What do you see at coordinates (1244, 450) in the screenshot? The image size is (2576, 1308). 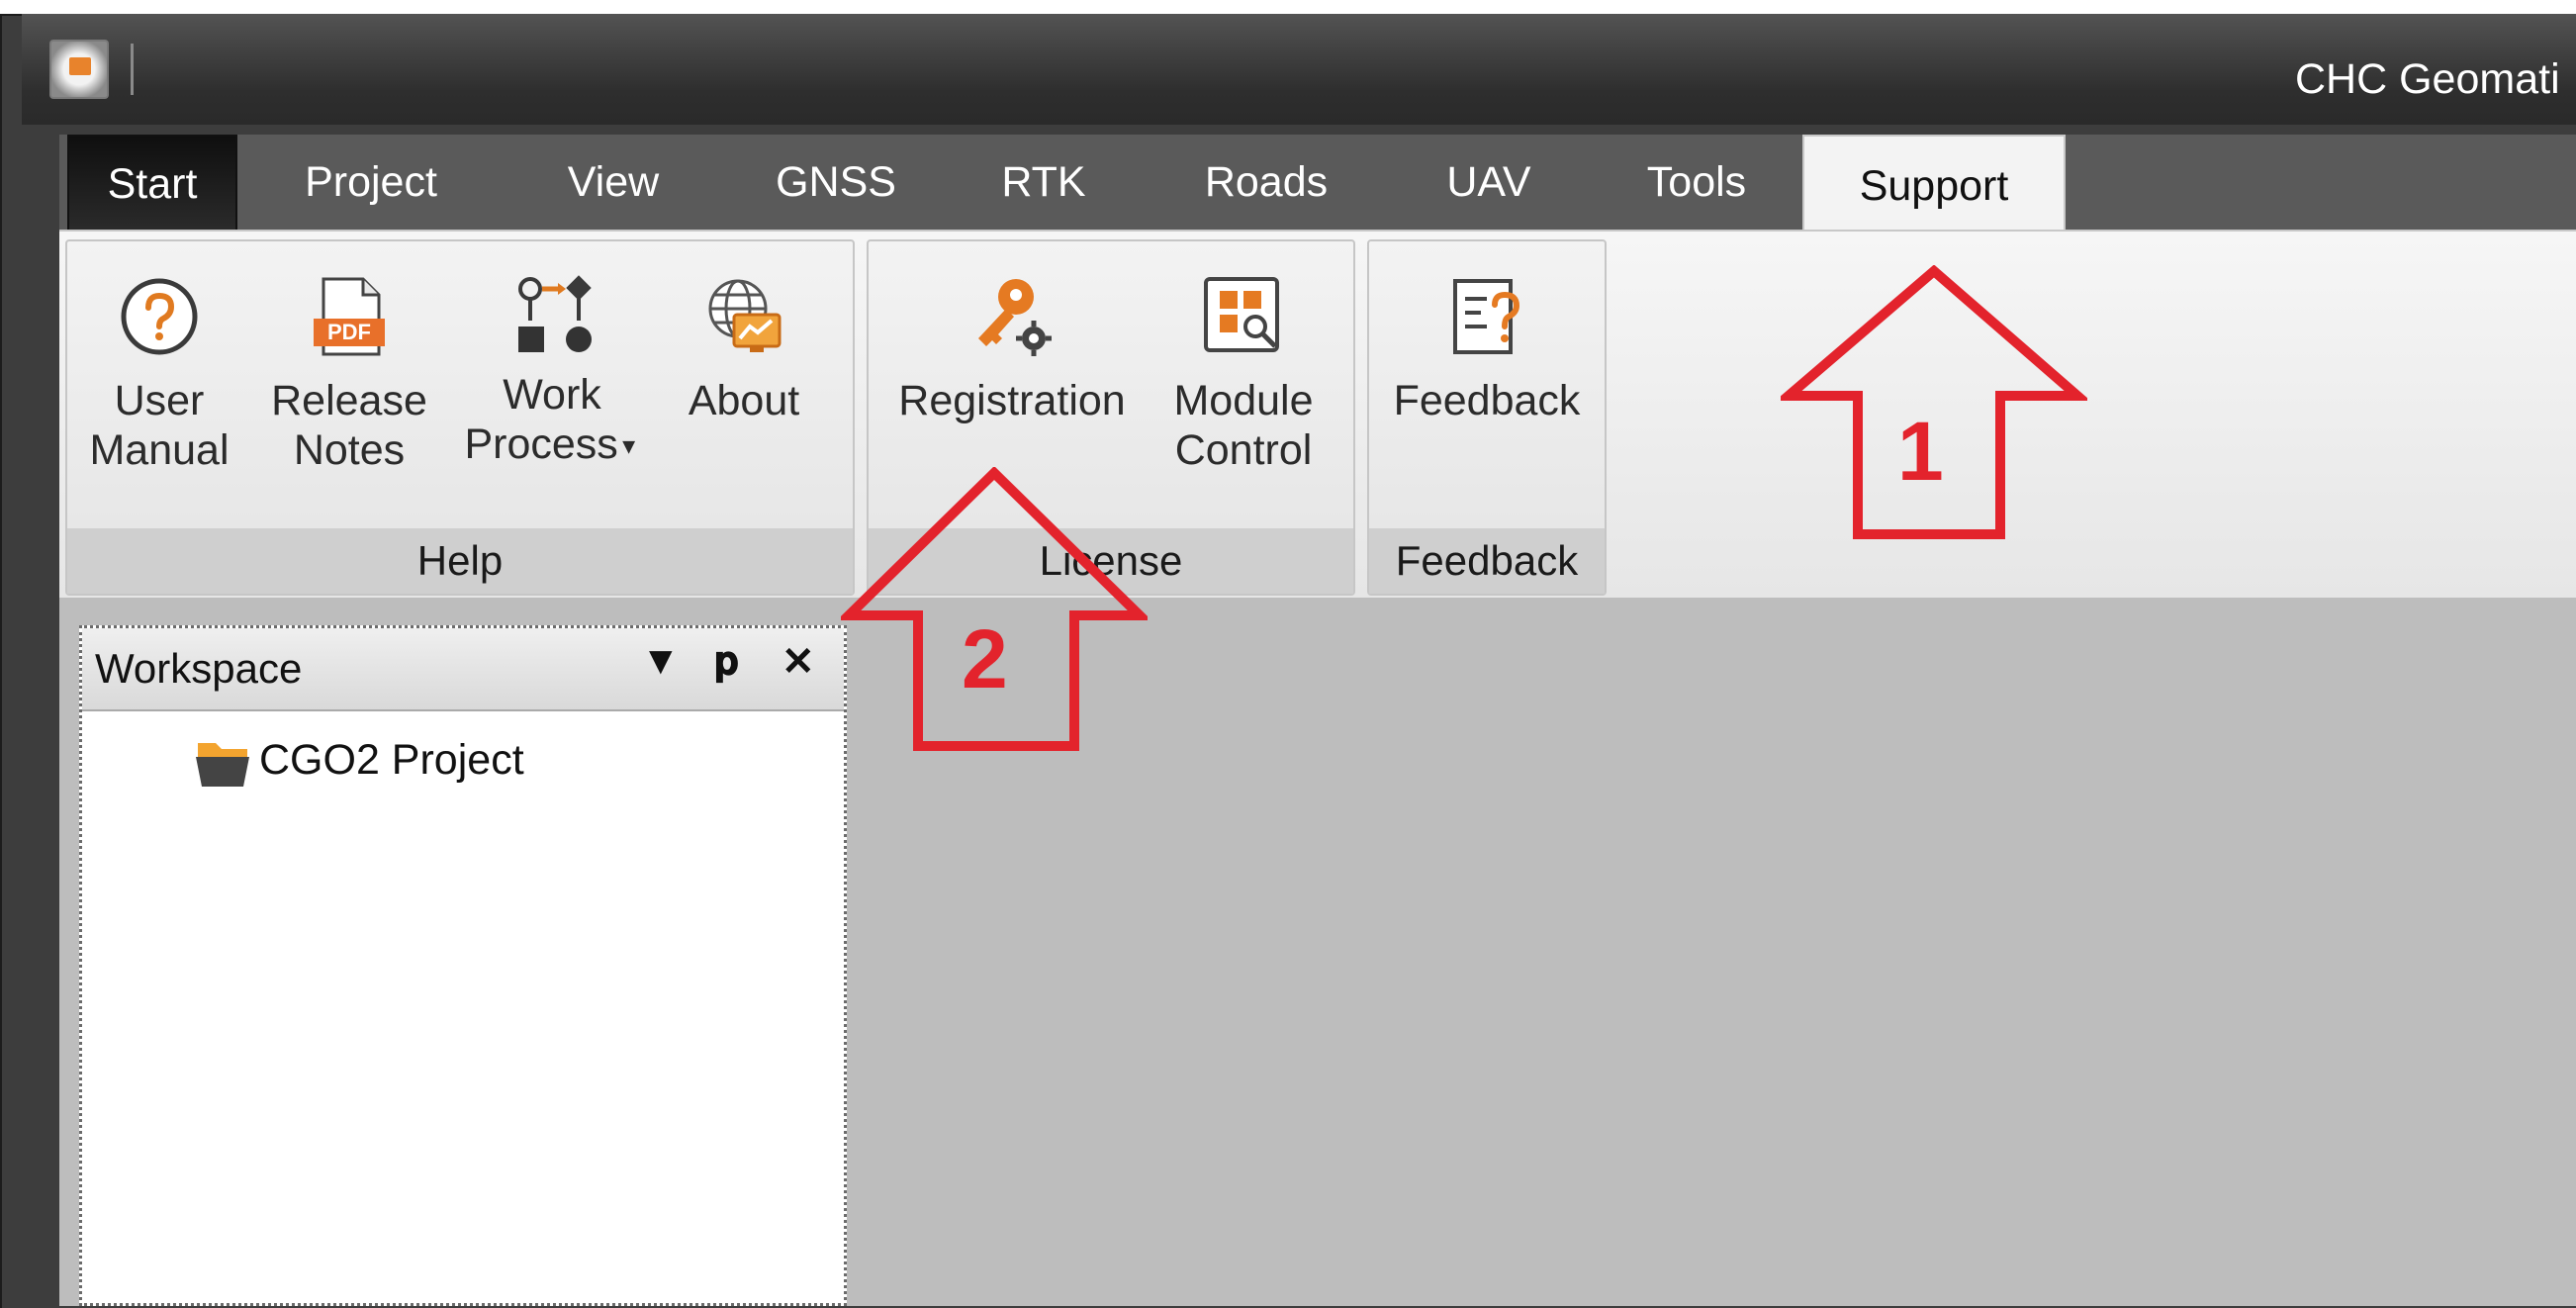 I see `module-control-label-2: Control` at bounding box center [1244, 450].